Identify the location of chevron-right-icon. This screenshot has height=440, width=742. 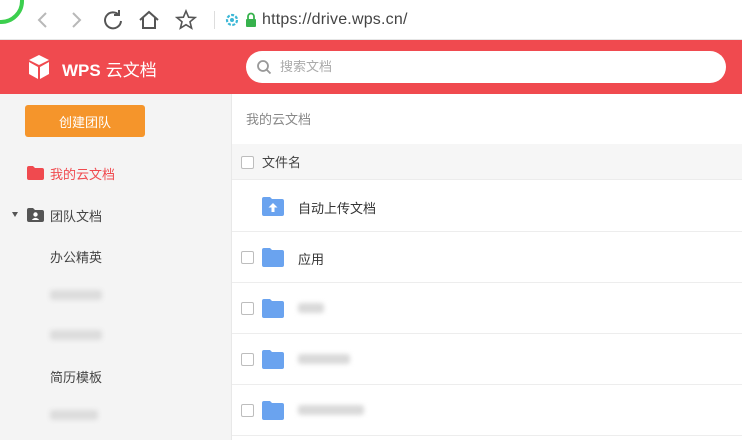
(77, 20).